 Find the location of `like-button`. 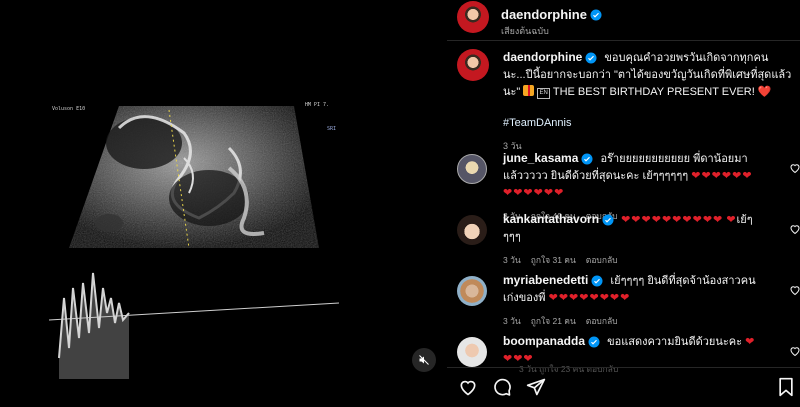

like-button is located at coordinates (468, 387).